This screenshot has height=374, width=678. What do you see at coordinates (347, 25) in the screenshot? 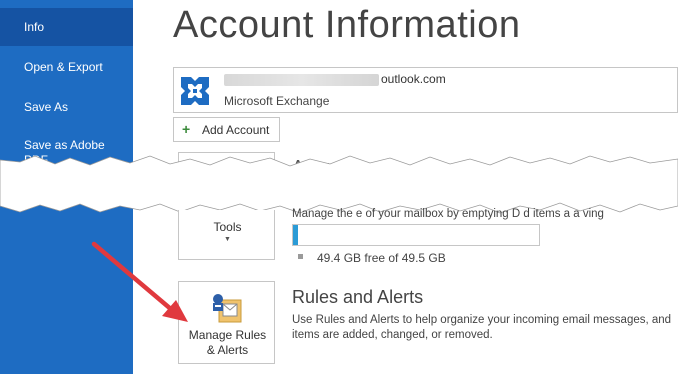
I see `page-title: Account Information` at bounding box center [347, 25].